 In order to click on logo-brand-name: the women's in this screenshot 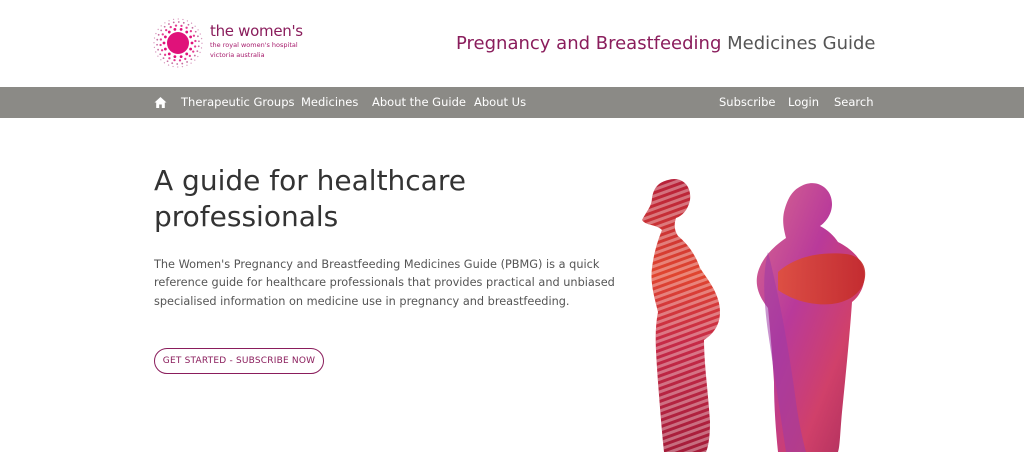, I will do `click(256, 31)`.